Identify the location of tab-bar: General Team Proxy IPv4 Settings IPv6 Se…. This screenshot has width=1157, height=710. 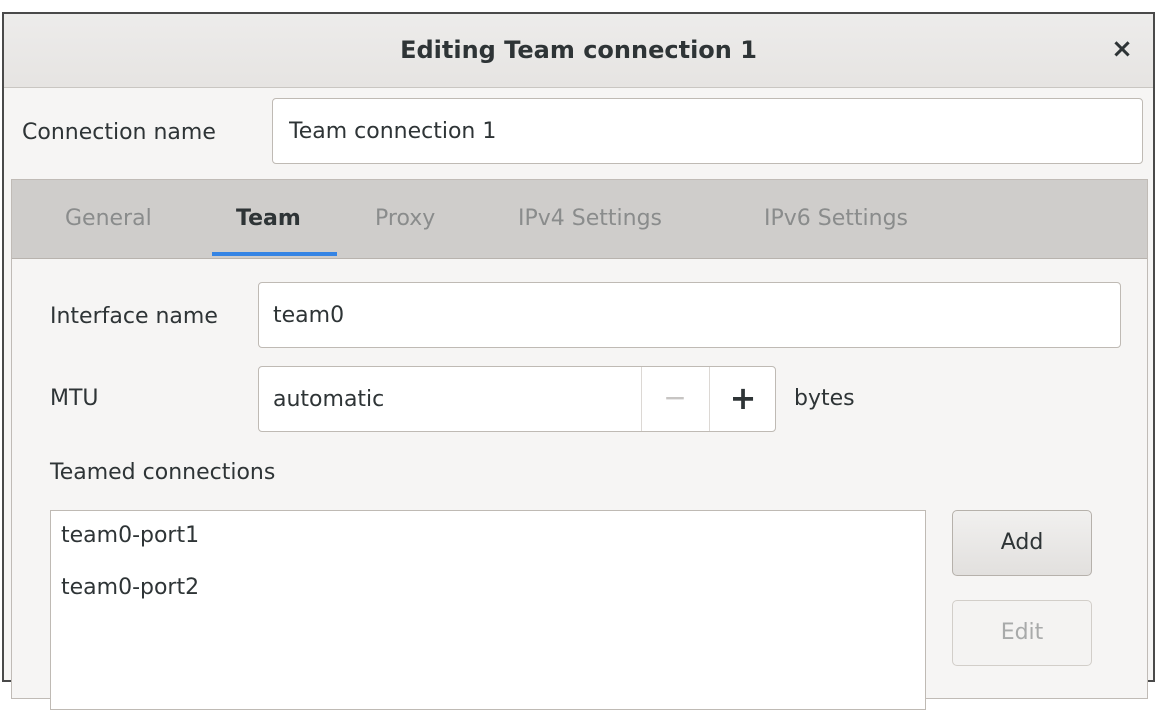
(579, 219).